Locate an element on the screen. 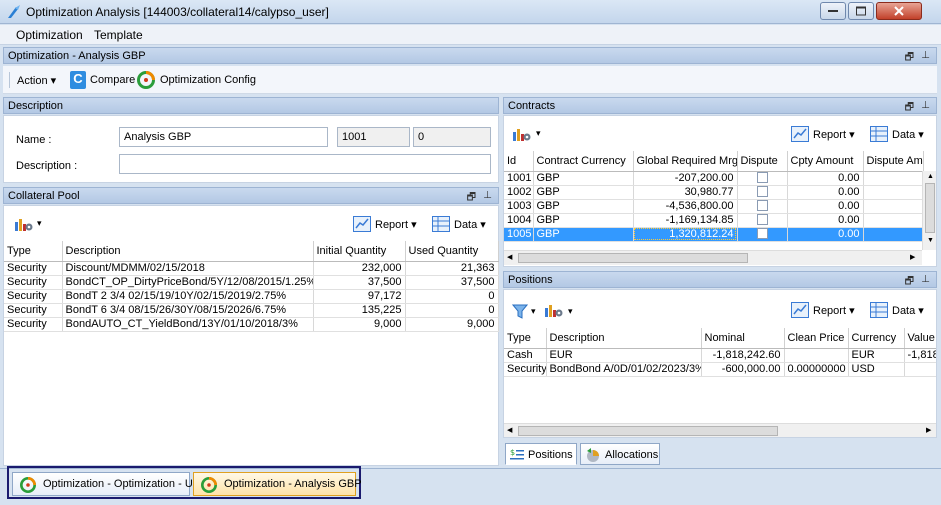  column-header: Nominal is located at coordinates (743, 338).